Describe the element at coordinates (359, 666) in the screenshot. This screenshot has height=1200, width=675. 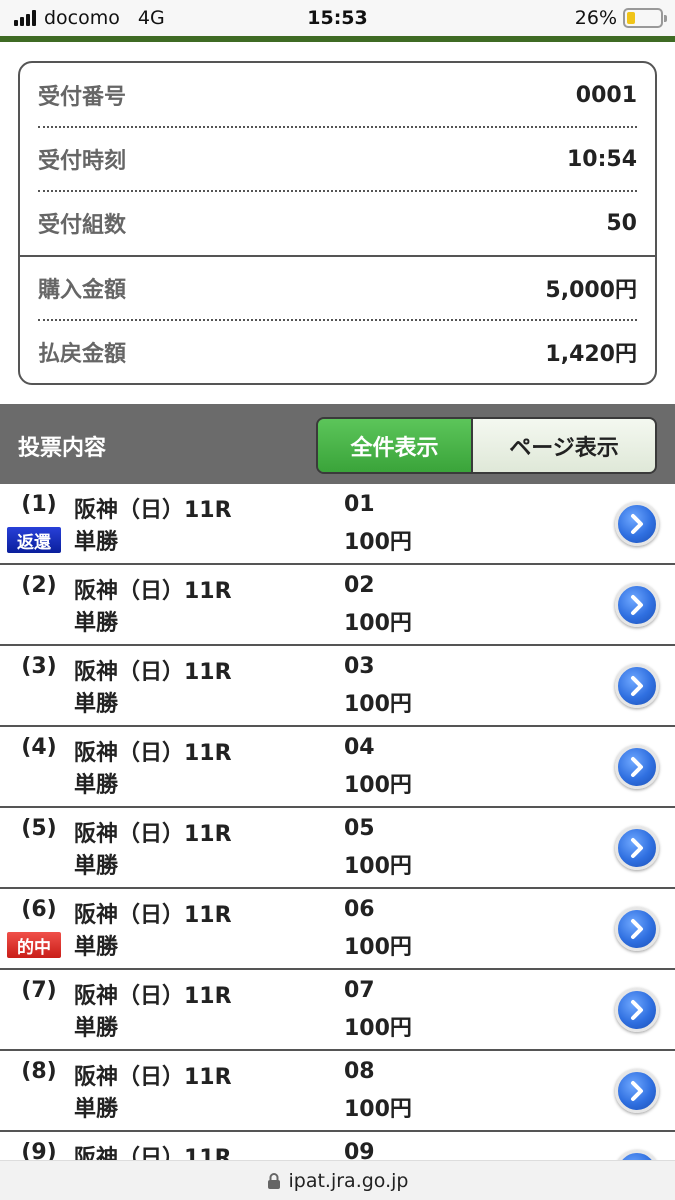
I see `horse-number: 03` at that location.